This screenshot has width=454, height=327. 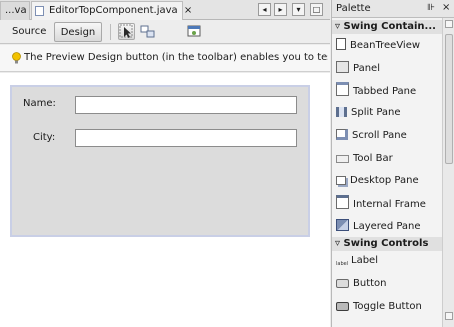 What do you see at coordinates (449, 99) in the screenshot?
I see `scrollbar-thumb` at bounding box center [449, 99].